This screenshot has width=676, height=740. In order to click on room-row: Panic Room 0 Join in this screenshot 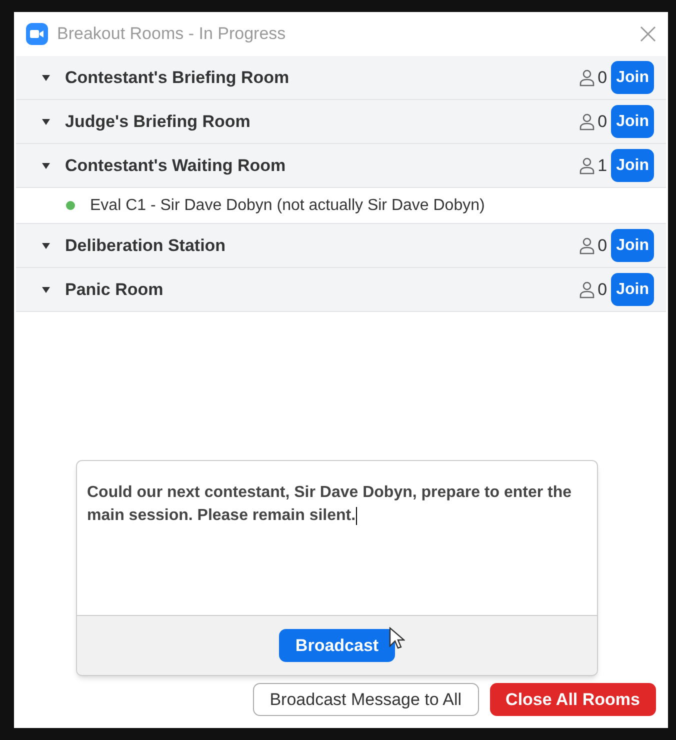, I will do `click(341, 290)`.